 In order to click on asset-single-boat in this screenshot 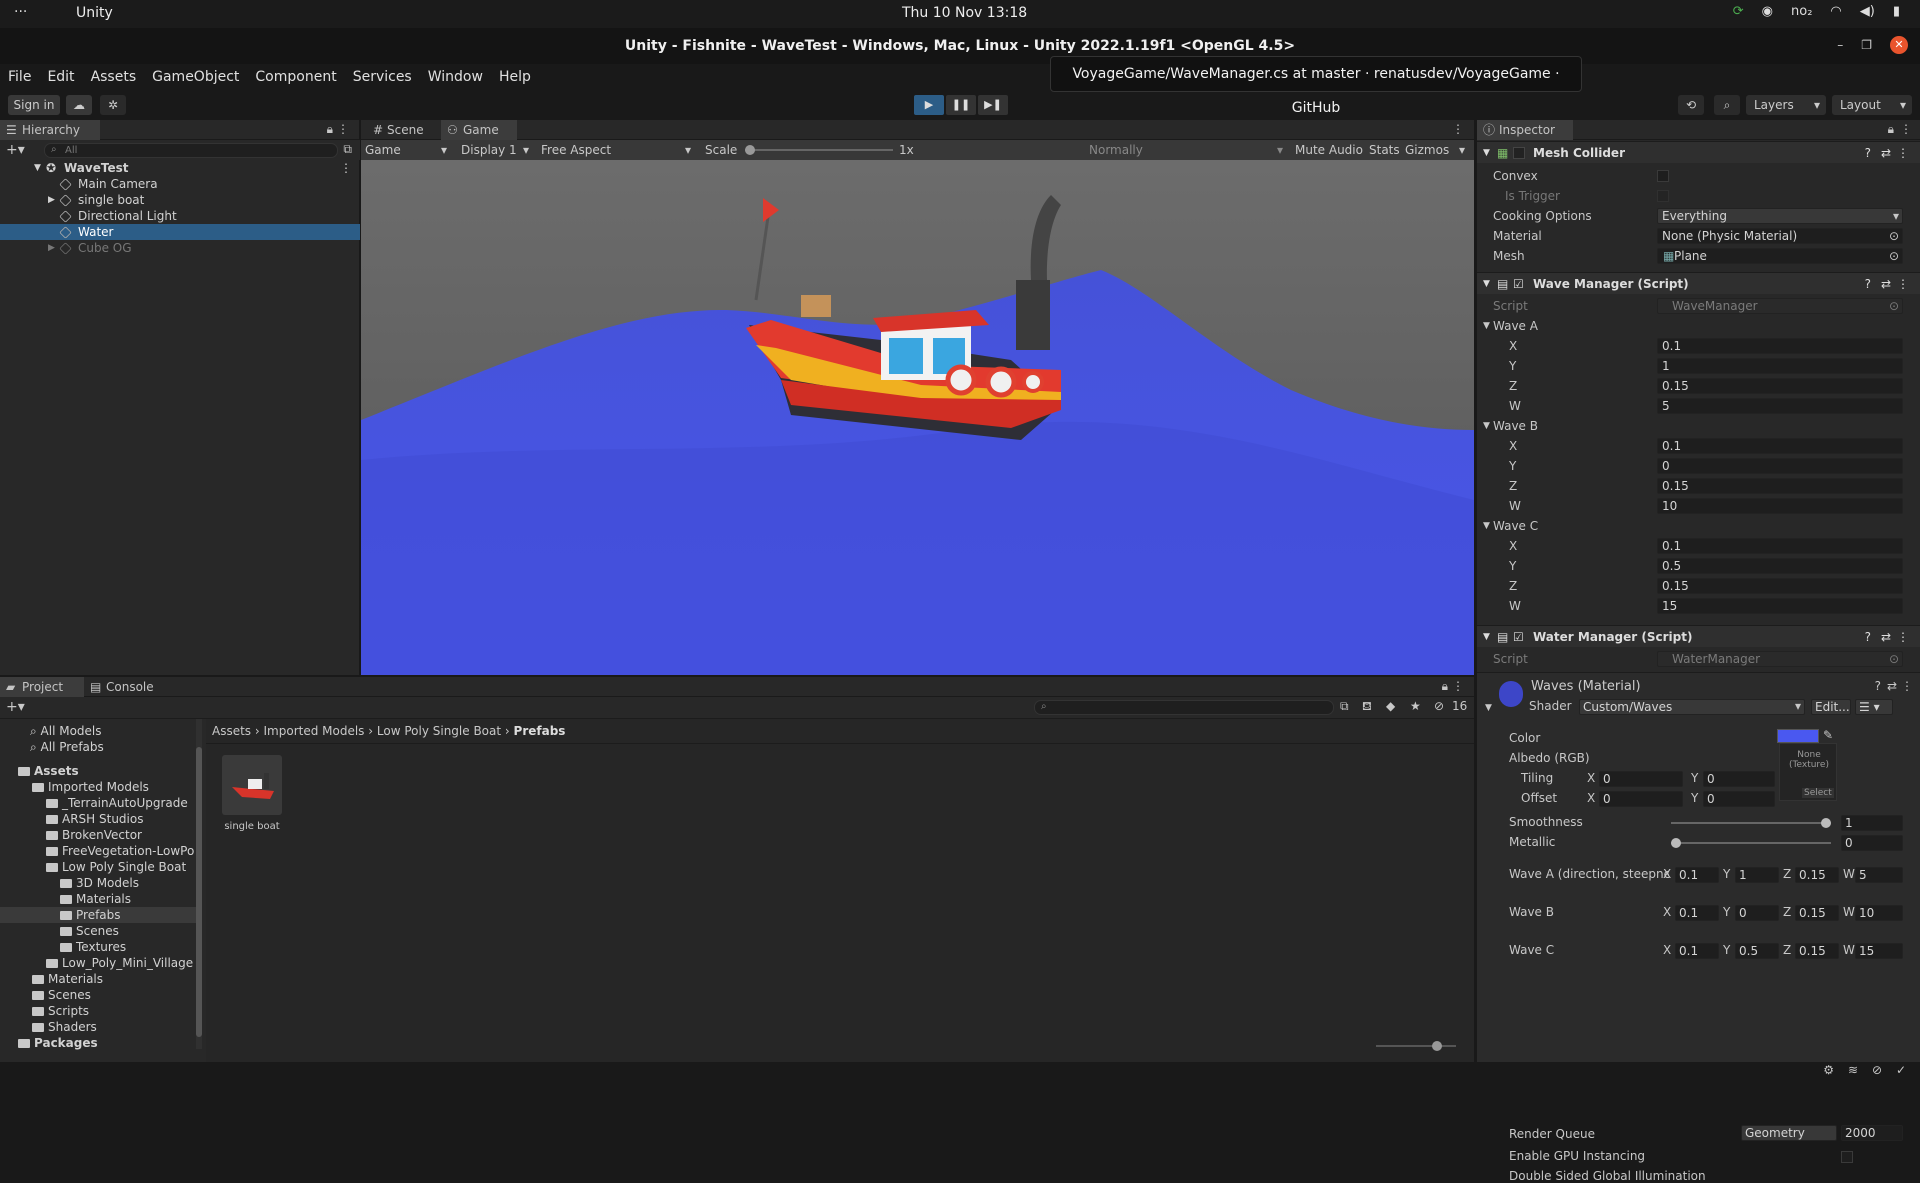, I will do `click(252, 785)`.